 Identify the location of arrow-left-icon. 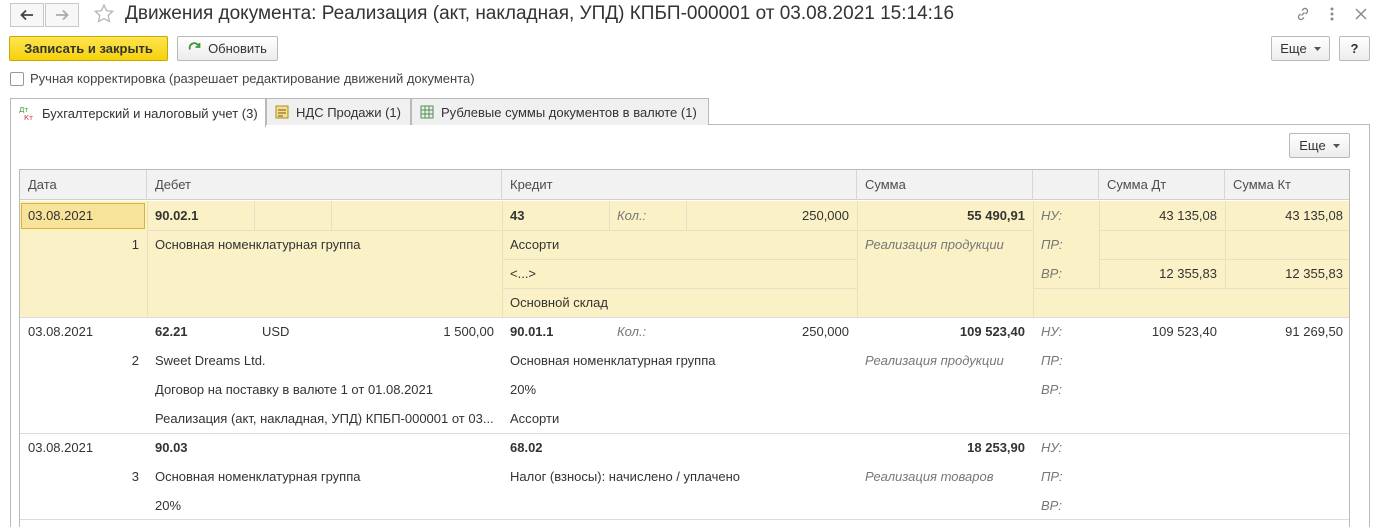
(26, 15).